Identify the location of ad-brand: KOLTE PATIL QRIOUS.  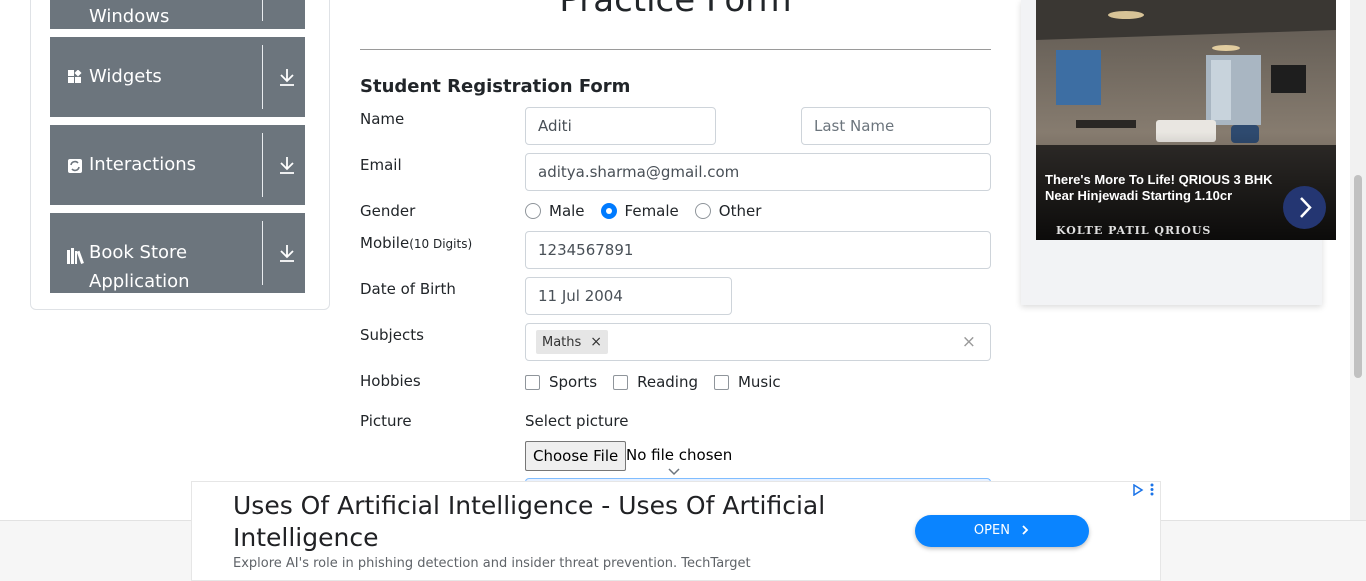
(1134, 230).